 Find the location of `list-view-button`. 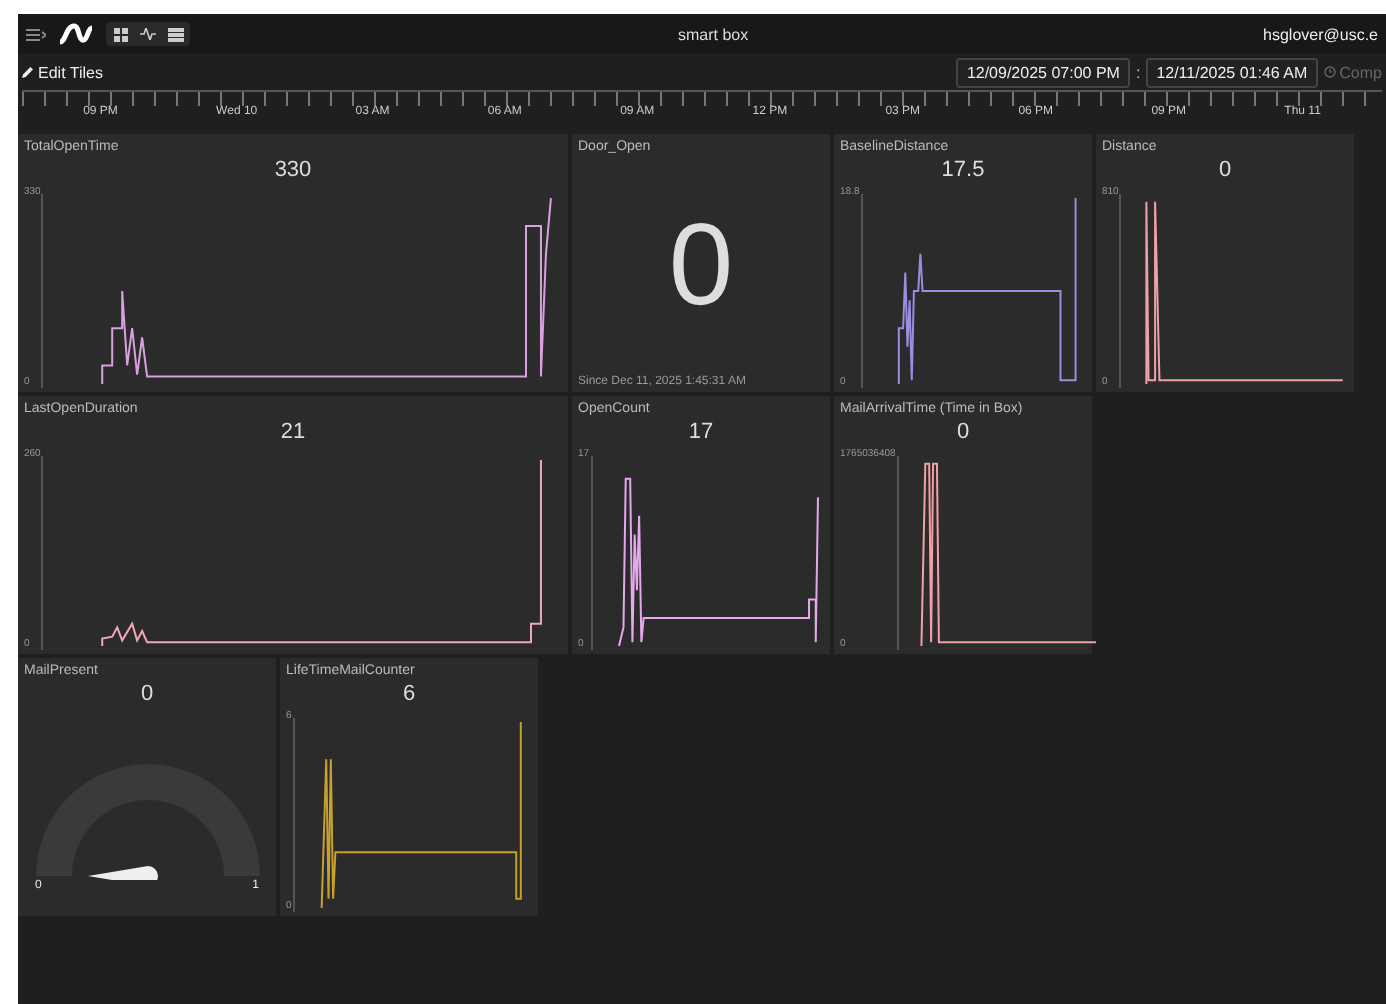

list-view-button is located at coordinates (176, 34).